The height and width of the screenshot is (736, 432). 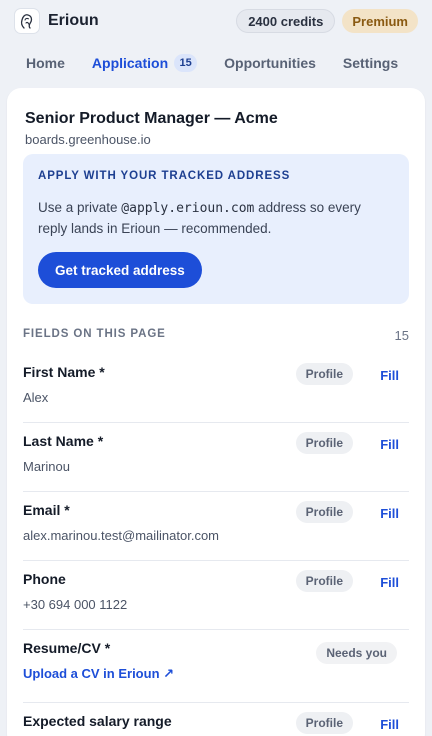 I want to click on needs-you-badge: Needs you, so click(x=356, y=653).